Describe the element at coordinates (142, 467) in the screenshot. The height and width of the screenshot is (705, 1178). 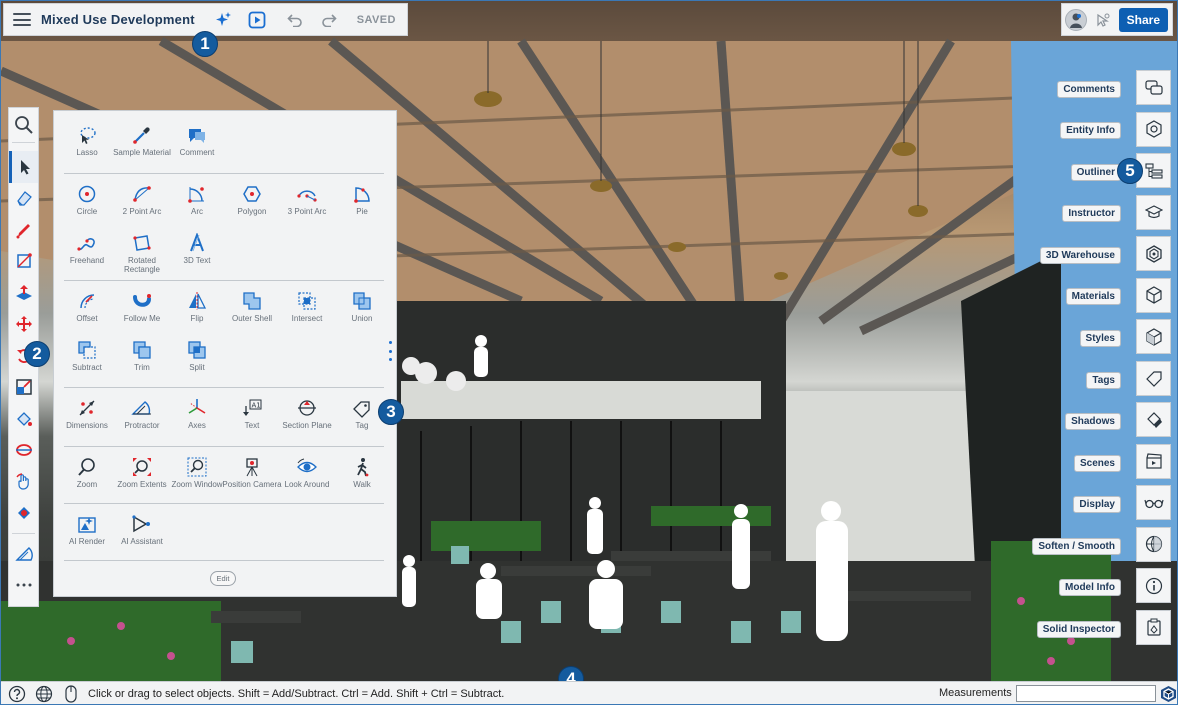
I see `zoom-extents-icon` at that location.